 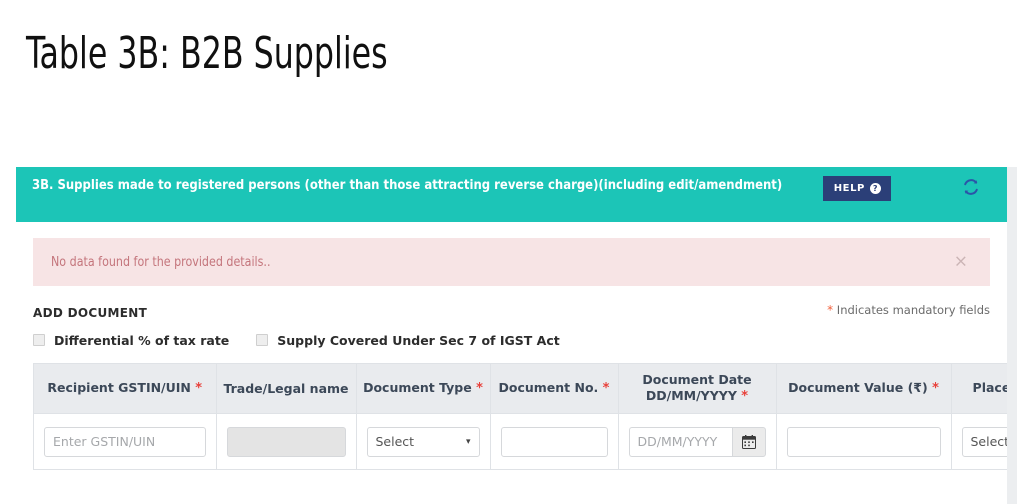 What do you see at coordinates (417, 387) in the screenshot?
I see `column-label: Document Type` at bounding box center [417, 387].